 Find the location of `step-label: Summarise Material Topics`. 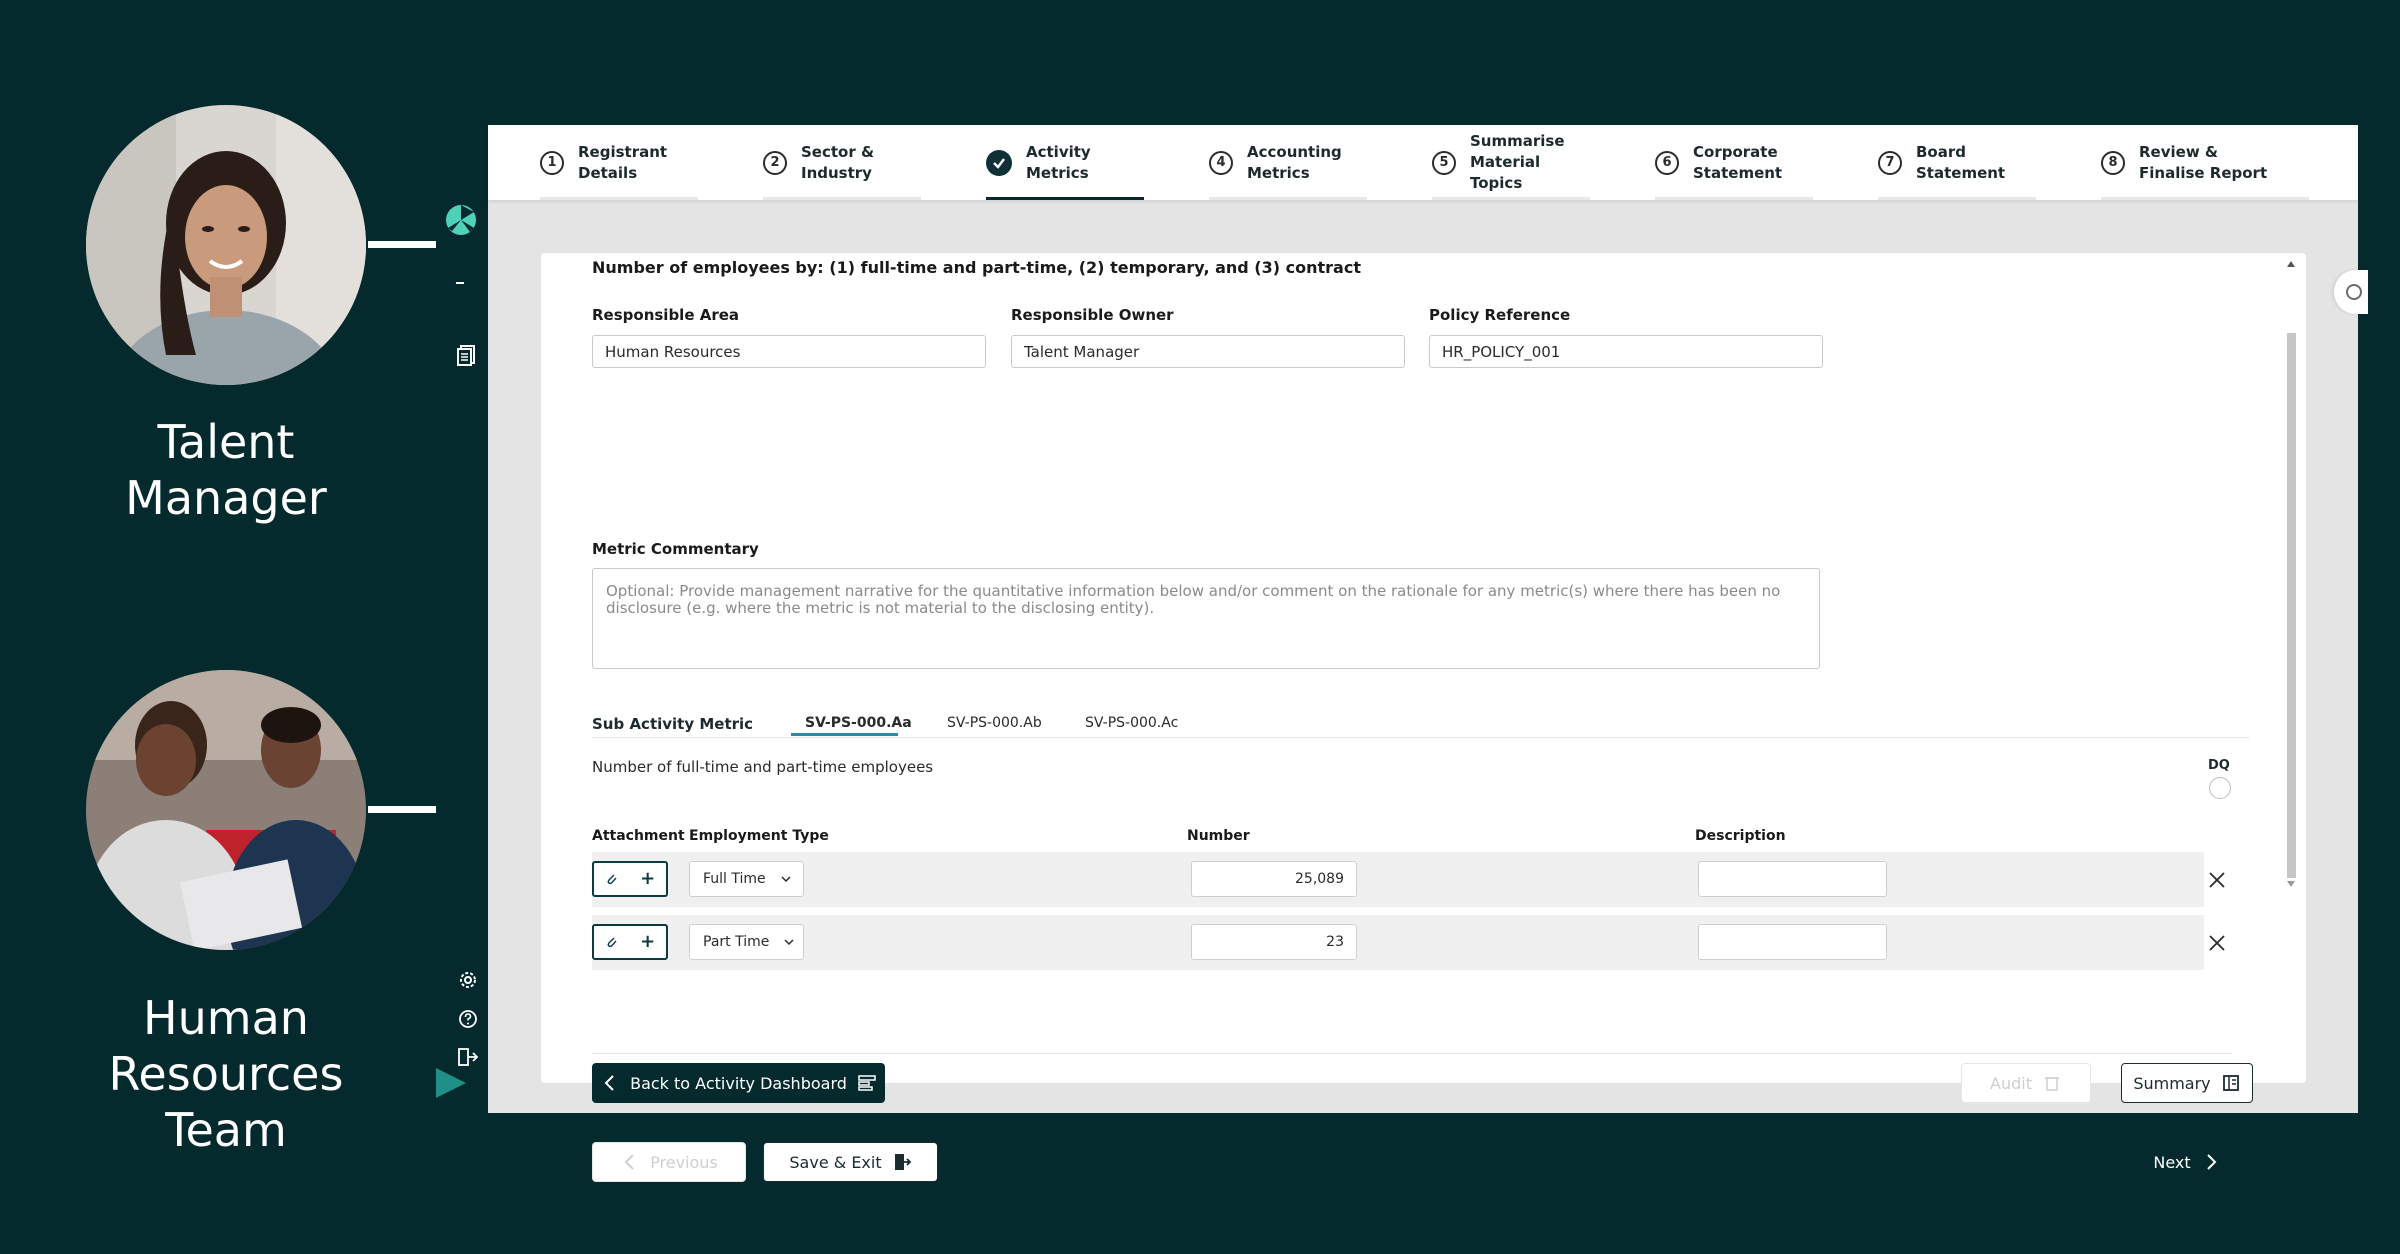

step-label: Summarise Material Topics is located at coordinates (1517, 162).